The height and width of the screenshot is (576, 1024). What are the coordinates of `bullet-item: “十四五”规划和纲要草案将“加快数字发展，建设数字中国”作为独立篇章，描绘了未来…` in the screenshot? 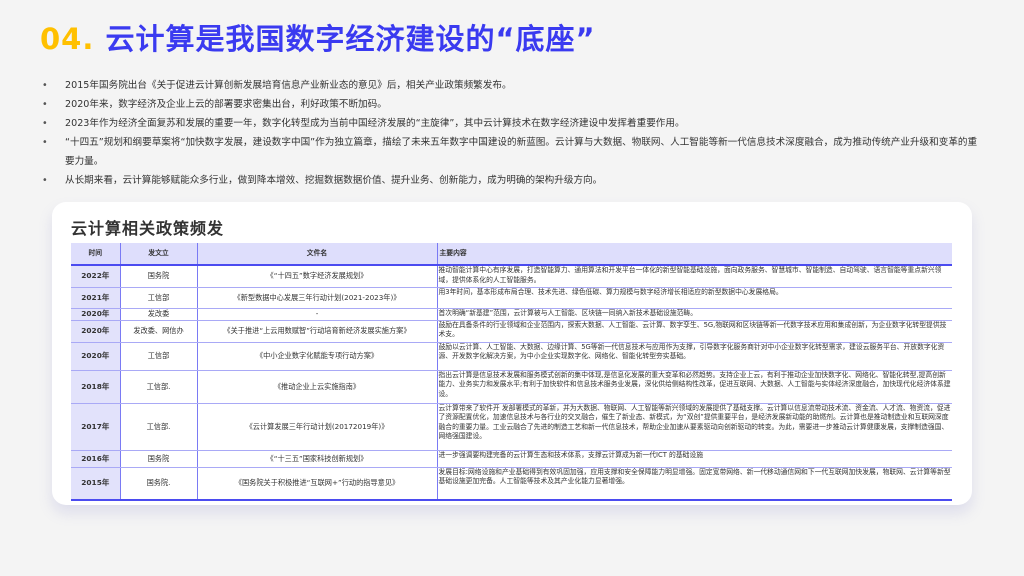 It's located at (512, 152).